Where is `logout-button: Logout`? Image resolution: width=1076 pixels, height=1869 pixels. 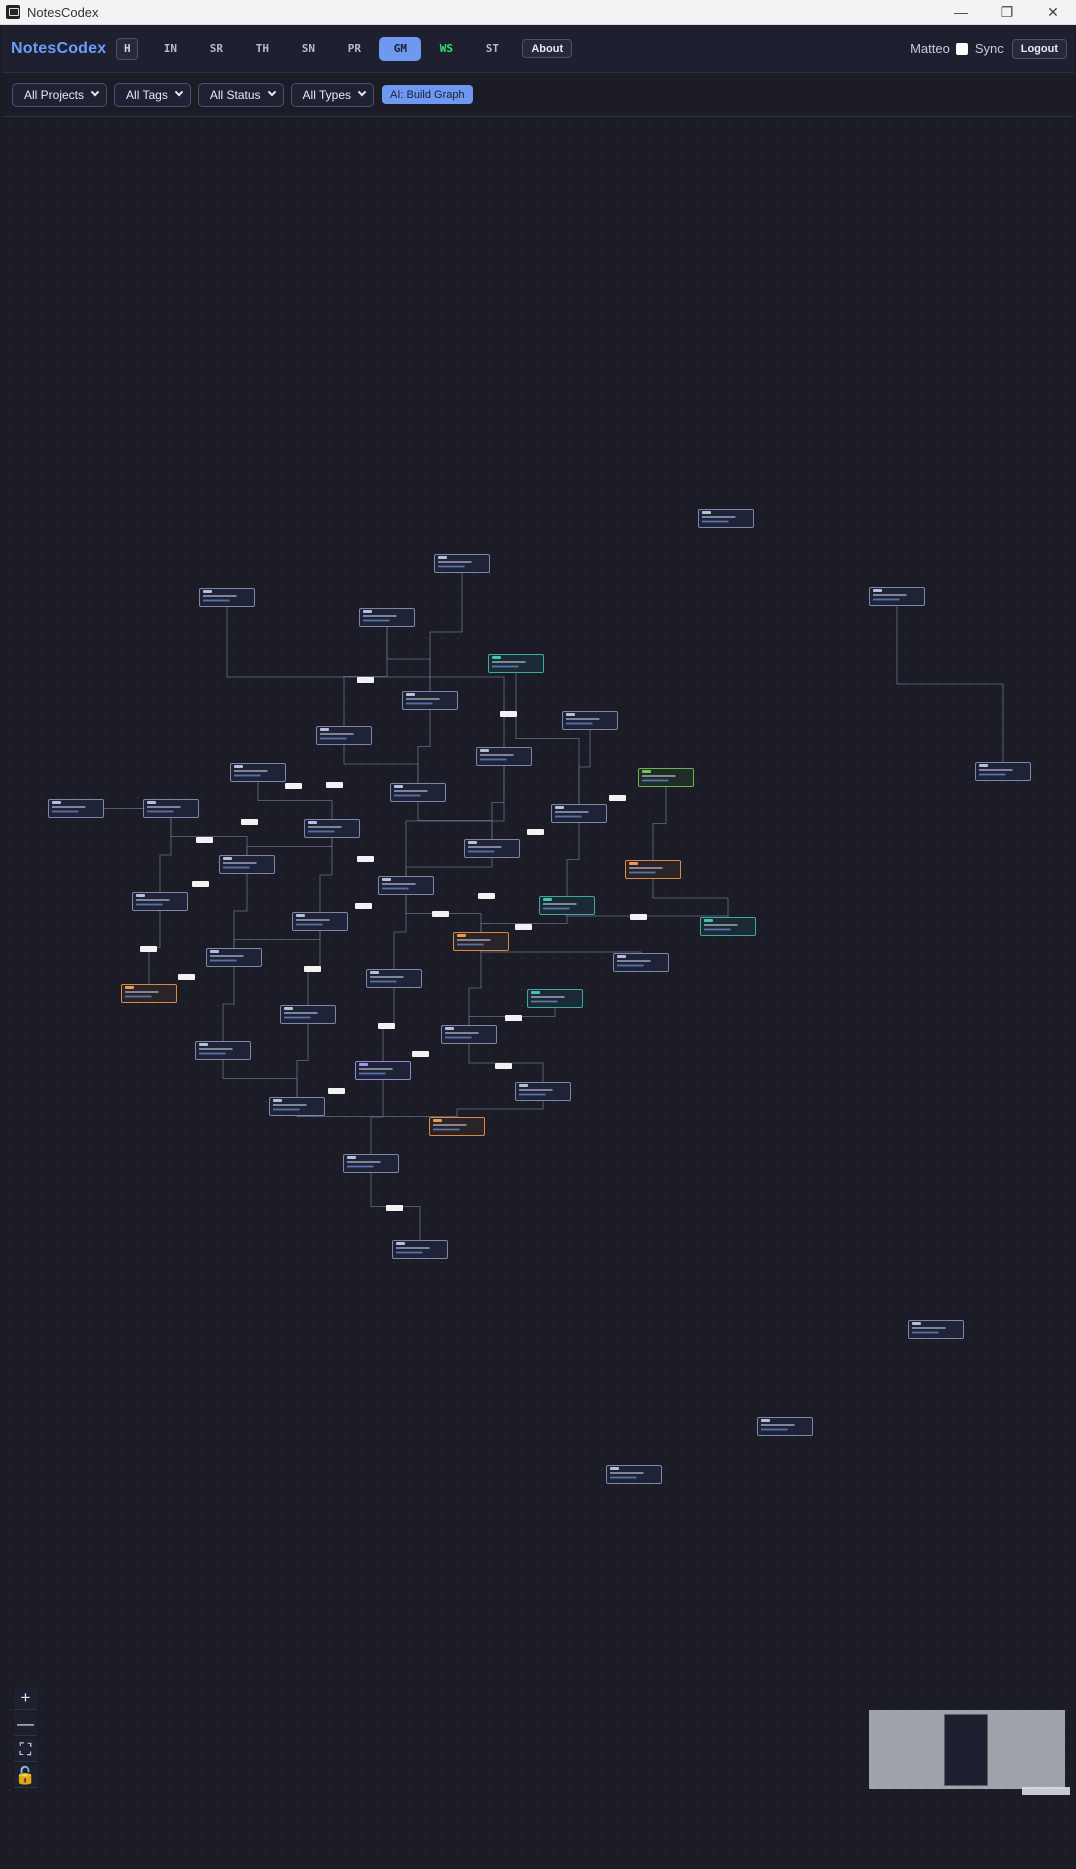 logout-button: Logout is located at coordinates (1039, 48).